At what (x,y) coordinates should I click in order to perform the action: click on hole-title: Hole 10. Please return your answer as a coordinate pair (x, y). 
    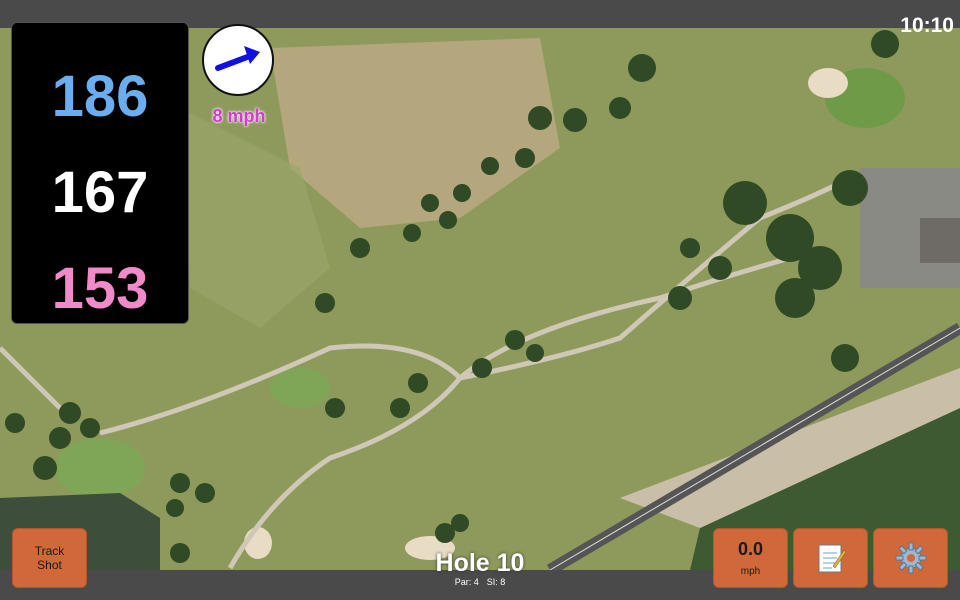
    Looking at the image, I should click on (480, 563).